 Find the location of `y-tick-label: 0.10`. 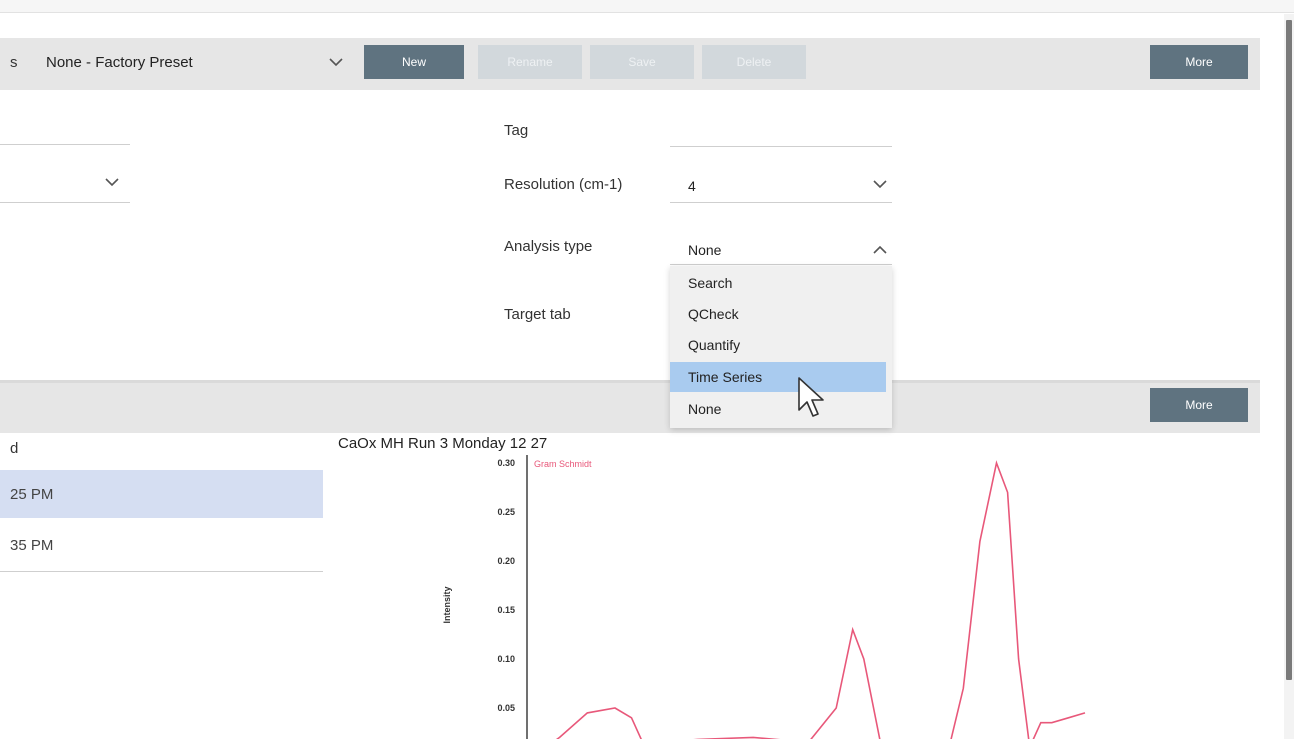

y-tick-label: 0.10 is located at coordinates (506, 659).